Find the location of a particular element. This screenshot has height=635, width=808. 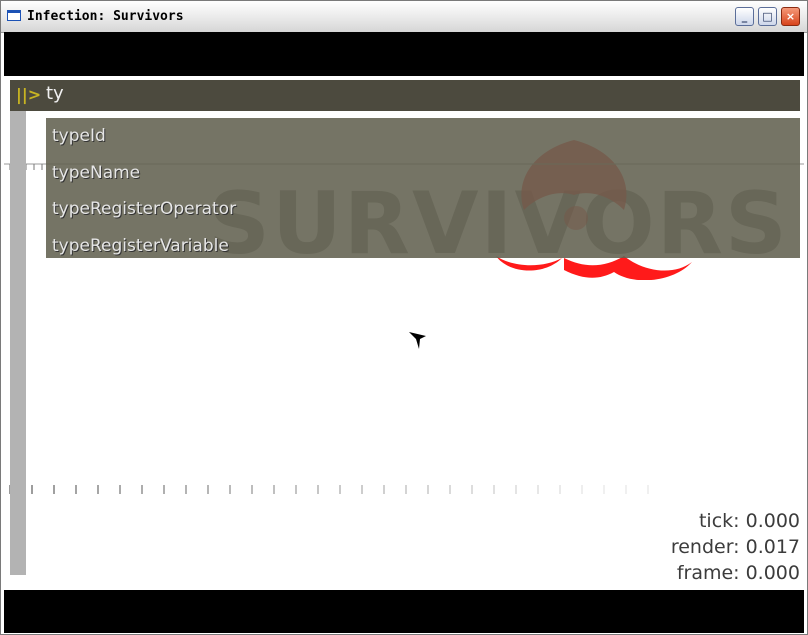

autocomplete-item: typeRegisterOperator is located at coordinates (423, 209).